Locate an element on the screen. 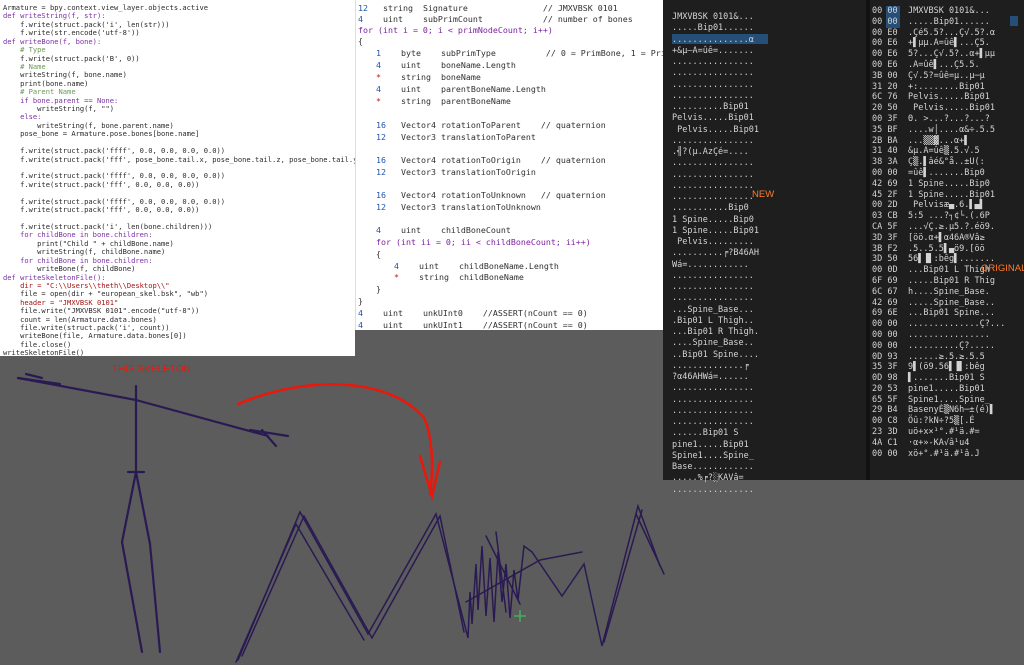  template-line: * string childBoneName is located at coordinates (459, 277).